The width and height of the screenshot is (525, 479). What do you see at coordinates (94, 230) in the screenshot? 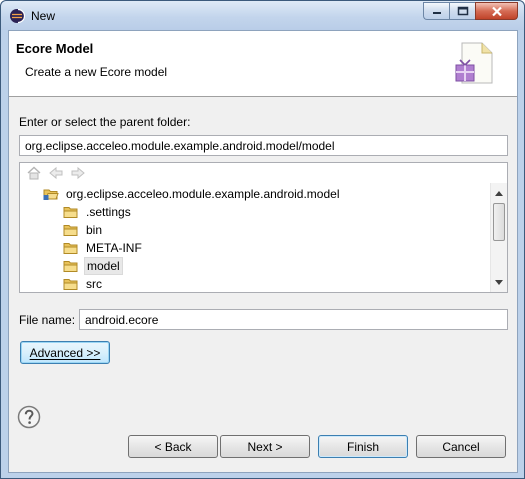
I see `tree-item-label: bin` at bounding box center [94, 230].